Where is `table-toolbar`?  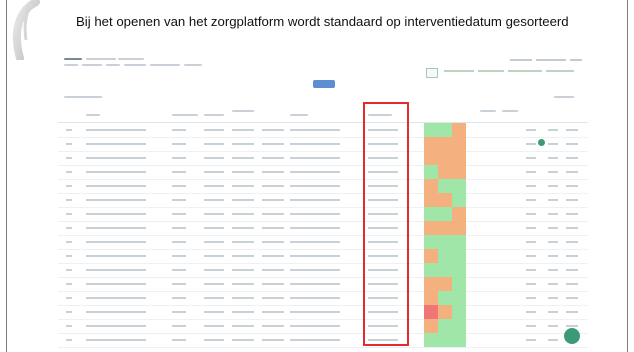
table-toolbar is located at coordinates (323, 120).